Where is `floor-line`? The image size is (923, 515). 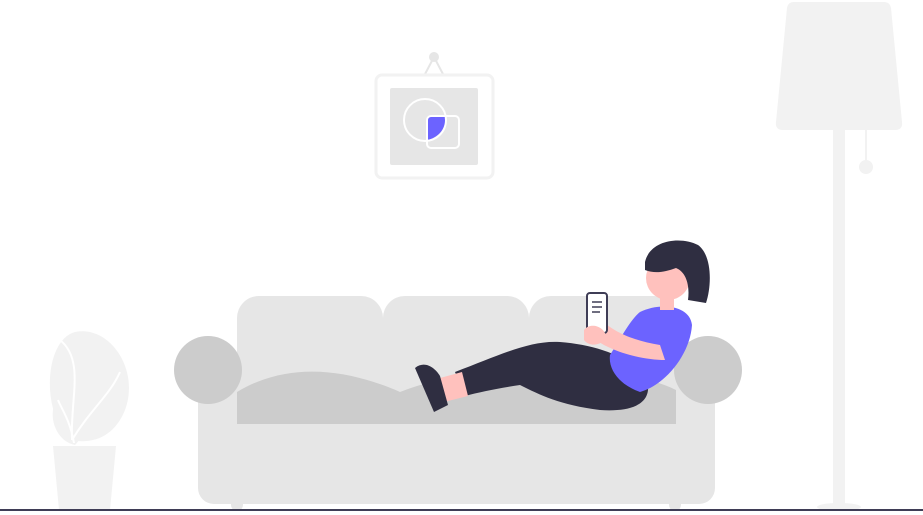
floor-line is located at coordinates (461, 510).